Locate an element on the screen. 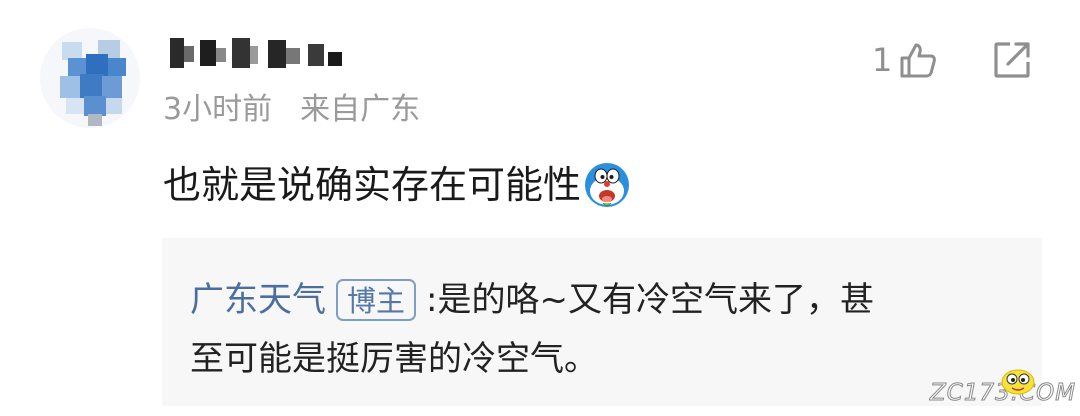  reply-text-line1: 是的咯~又有冷空气来了，甚 is located at coordinates (655, 300).